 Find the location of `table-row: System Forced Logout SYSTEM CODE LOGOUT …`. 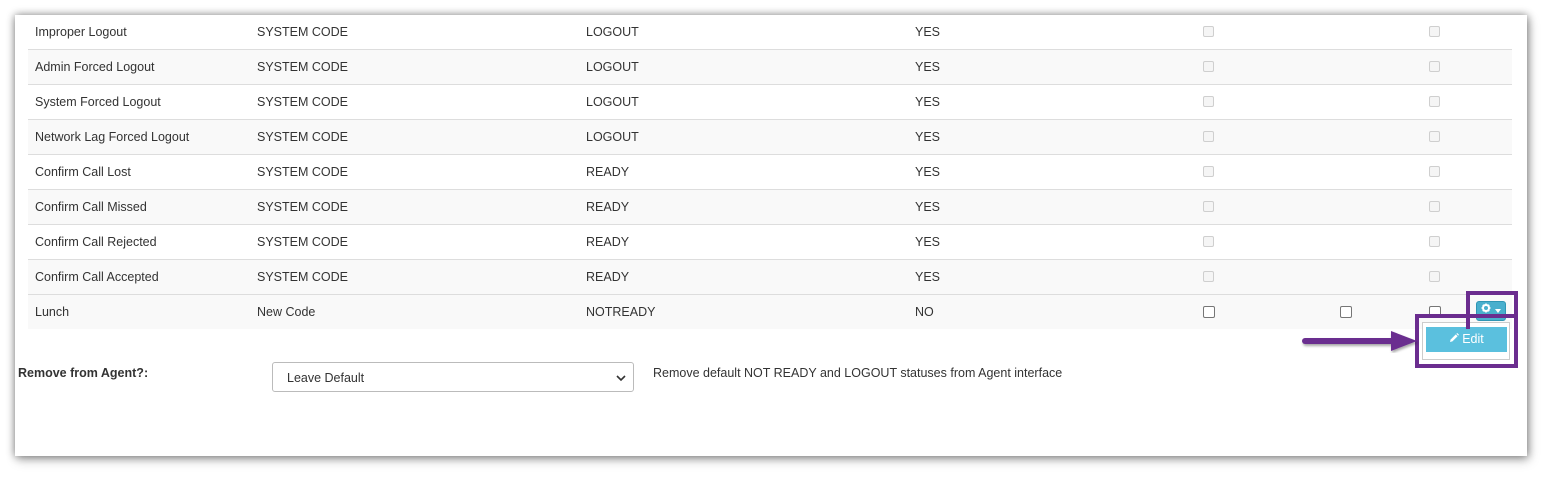

table-row: System Forced Logout SYSTEM CODE LOGOUT … is located at coordinates (770, 102).